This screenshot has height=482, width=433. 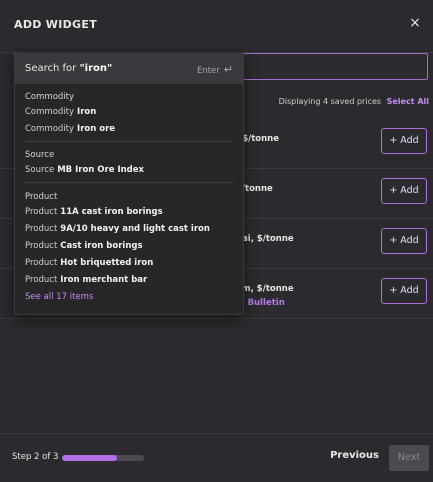 I want to click on previous-button: Previous, so click(x=354, y=455).